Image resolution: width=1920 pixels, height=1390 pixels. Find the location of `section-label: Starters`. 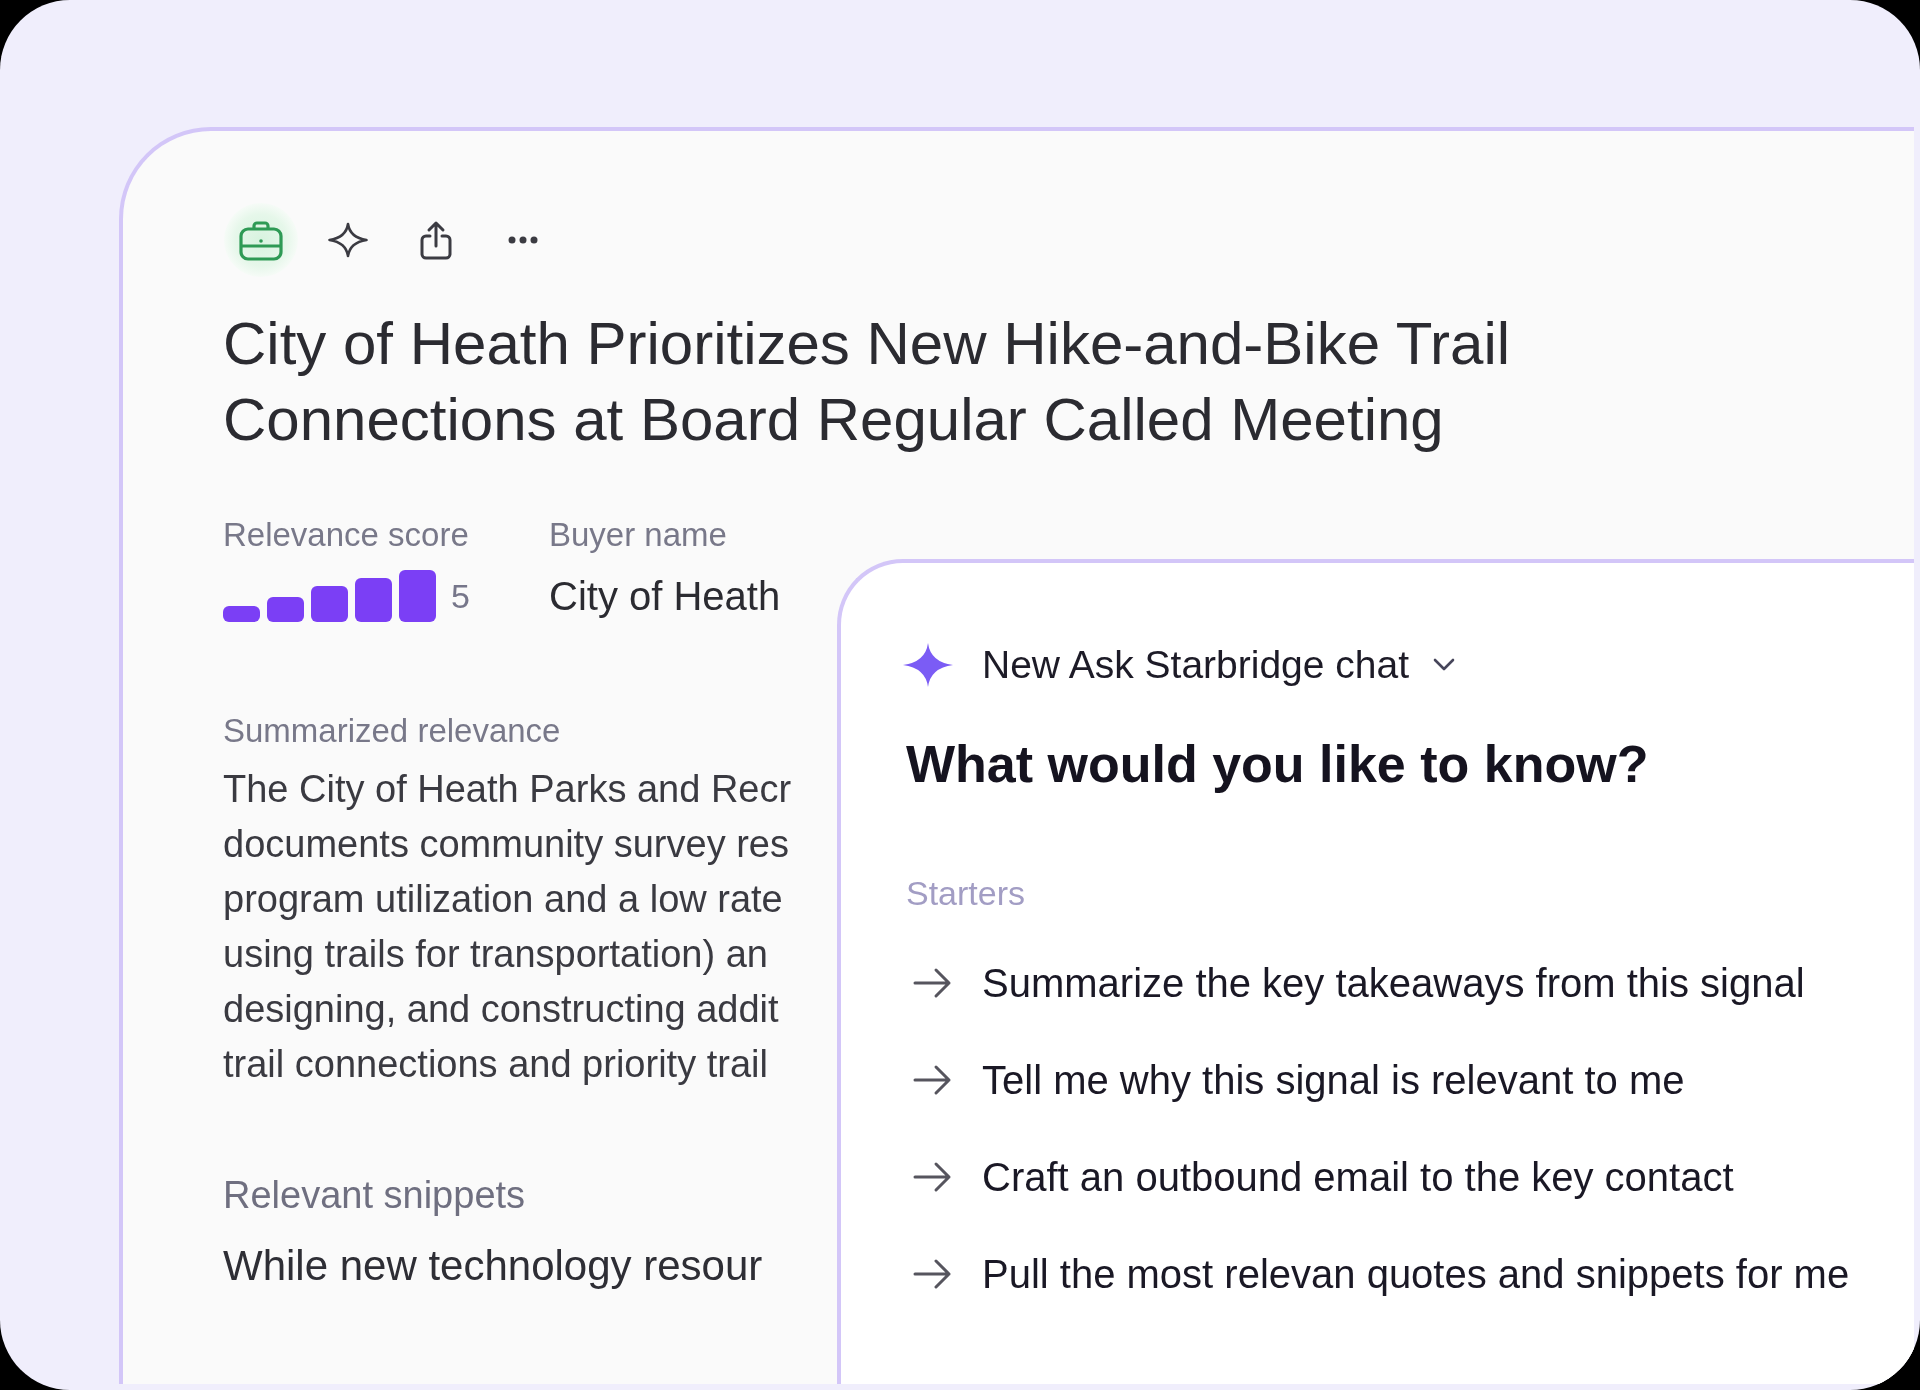

section-label: Starters is located at coordinates (966, 893).